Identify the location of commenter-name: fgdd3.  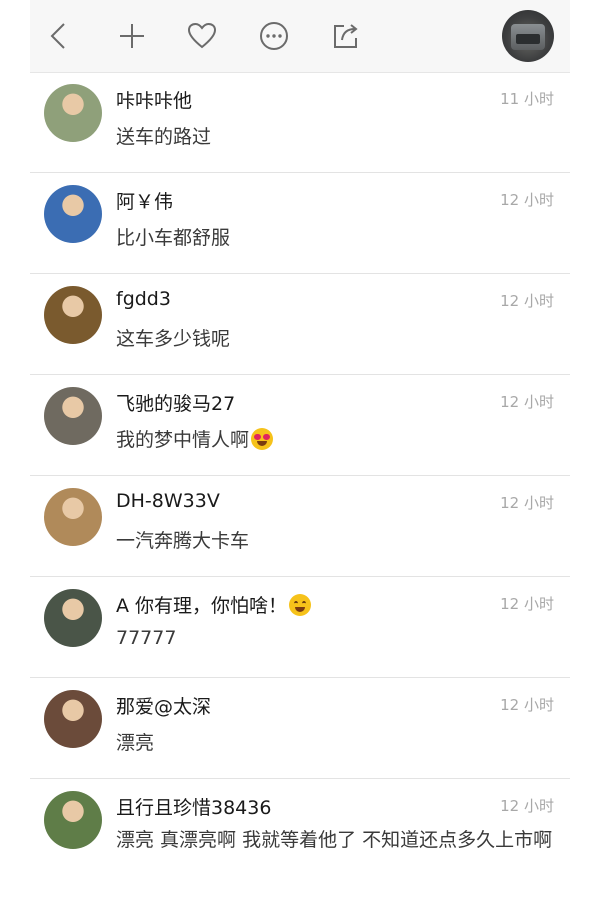
(143, 299).